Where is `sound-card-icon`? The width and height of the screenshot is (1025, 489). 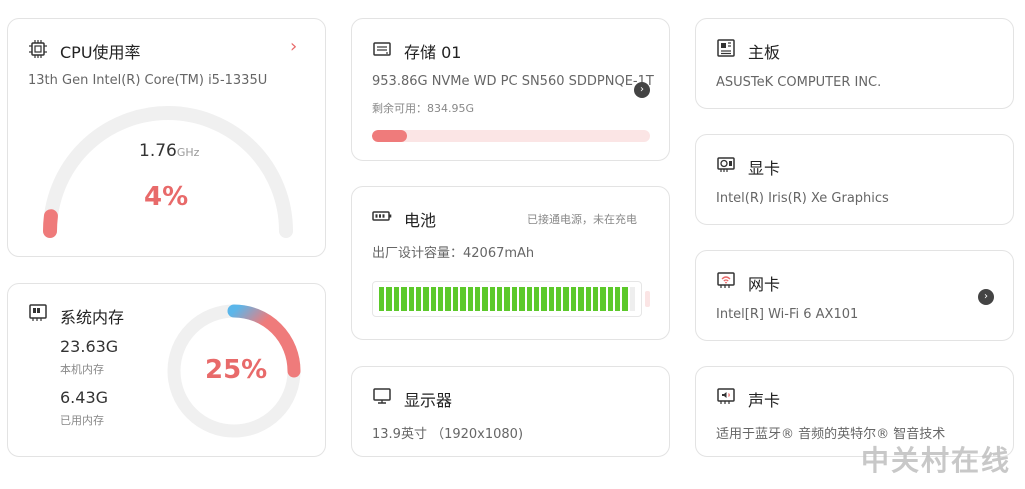
sound-card-icon is located at coordinates (726, 396).